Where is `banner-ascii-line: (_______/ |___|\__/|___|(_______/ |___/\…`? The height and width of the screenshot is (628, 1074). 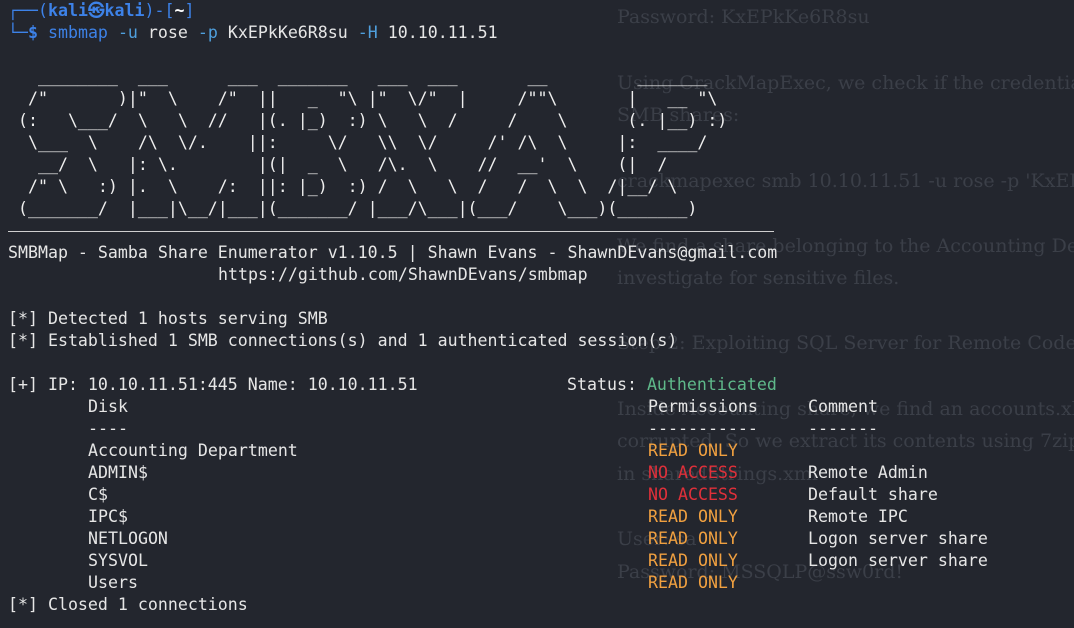 banner-ascii-line: (_______/ |___|\__/|___|(_______/ |___/\… is located at coordinates (353, 208).